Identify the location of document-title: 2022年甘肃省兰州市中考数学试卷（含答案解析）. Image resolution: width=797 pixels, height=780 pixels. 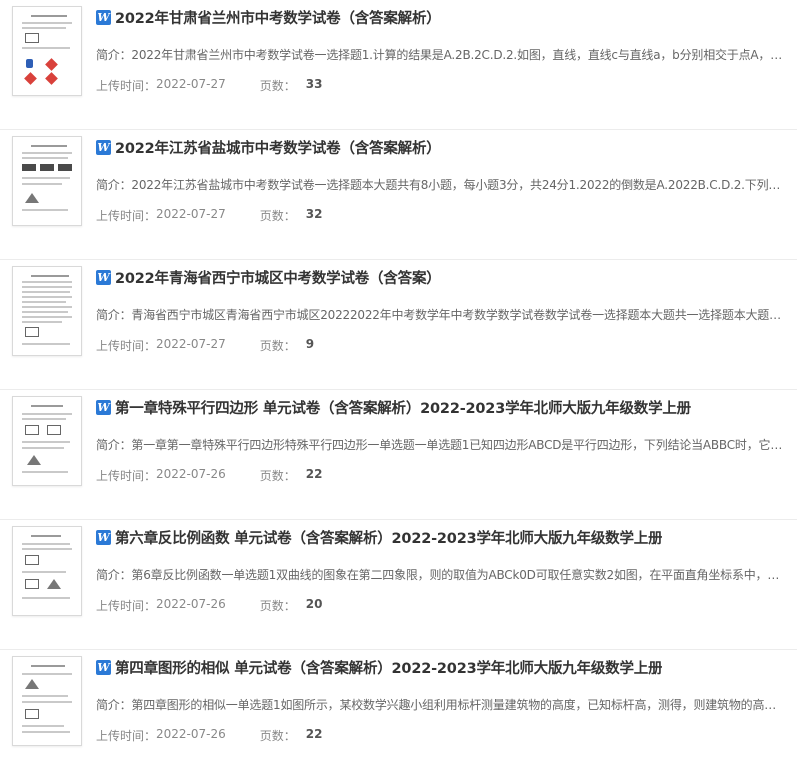
(278, 17).